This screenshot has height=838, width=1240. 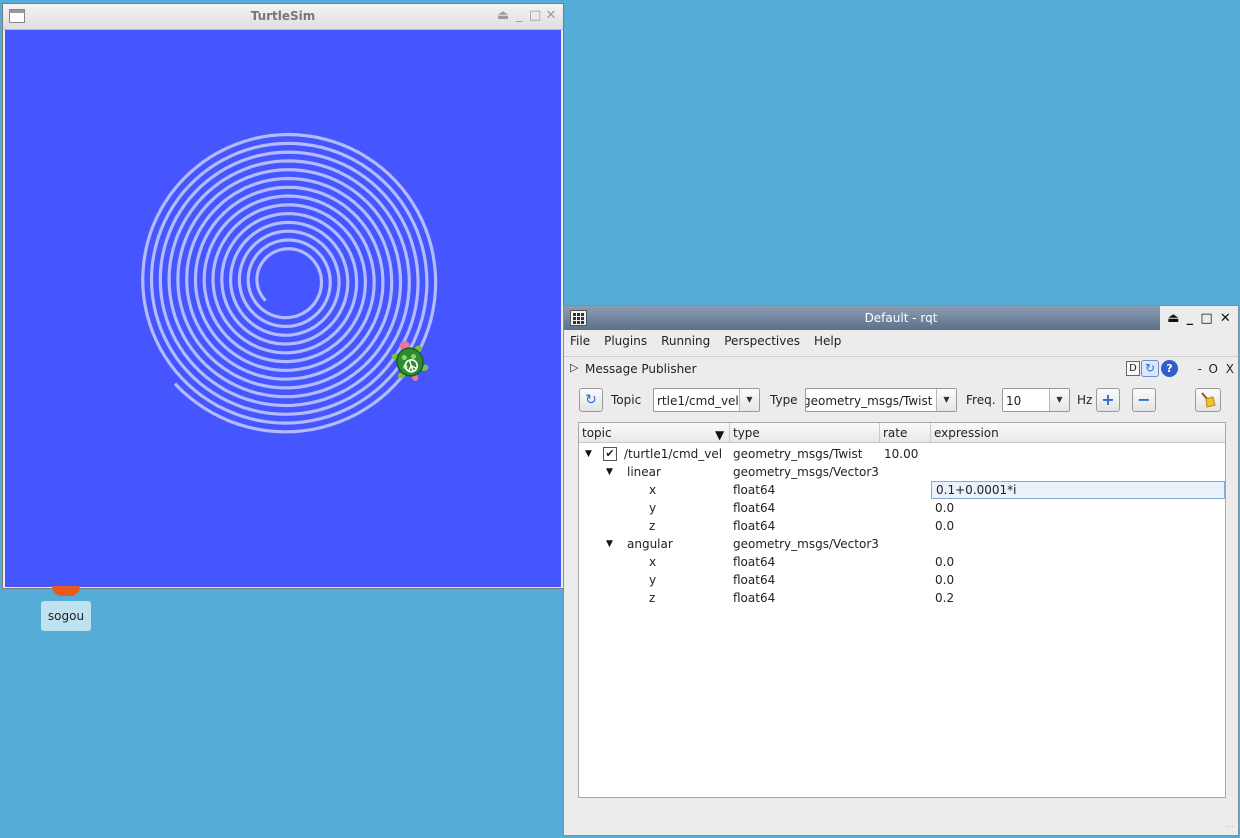 What do you see at coordinates (902, 598) in the screenshot?
I see `table-row: z float64 0.2` at bounding box center [902, 598].